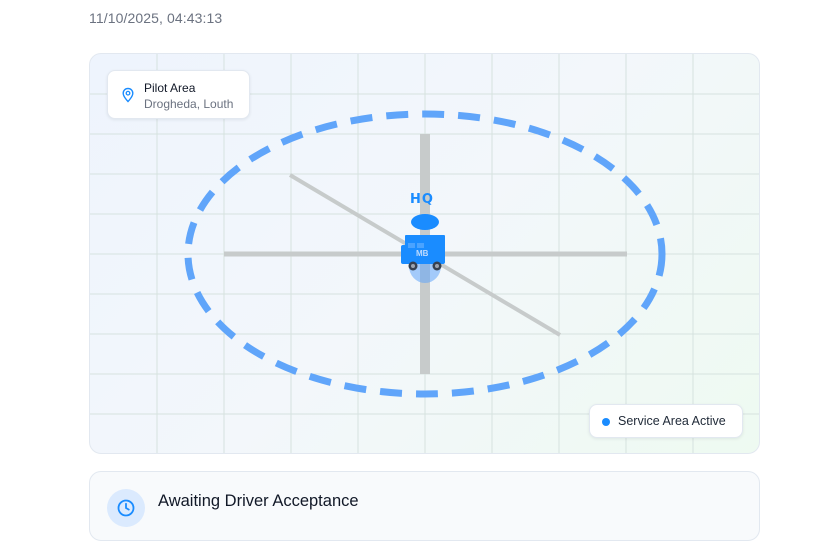  Describe the element at coordinates (258, 501) in the screenshot. I see `request-status-title: Awaiting Driver Acceptance` at that location.